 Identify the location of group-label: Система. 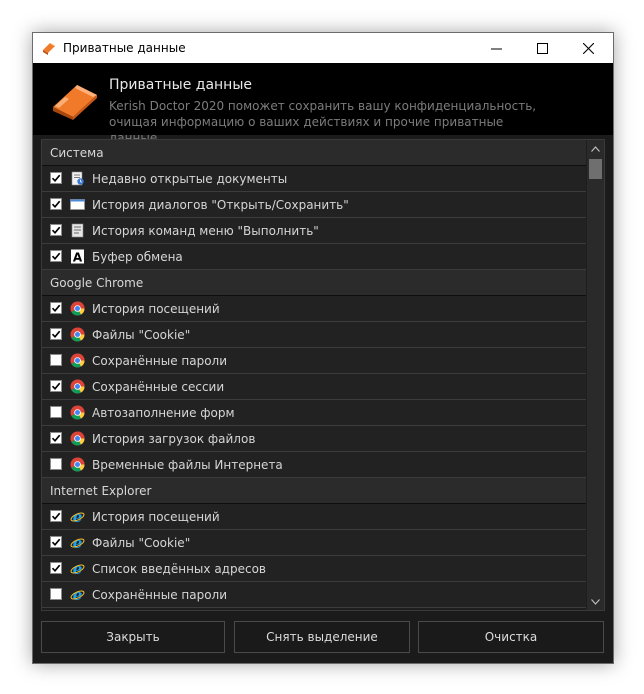
(77, 152).